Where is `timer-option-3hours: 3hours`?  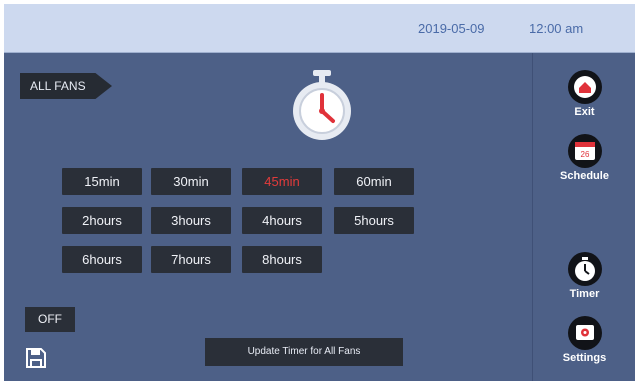
timer-option-3hours: 3hours is located at coordinates (191, 220).